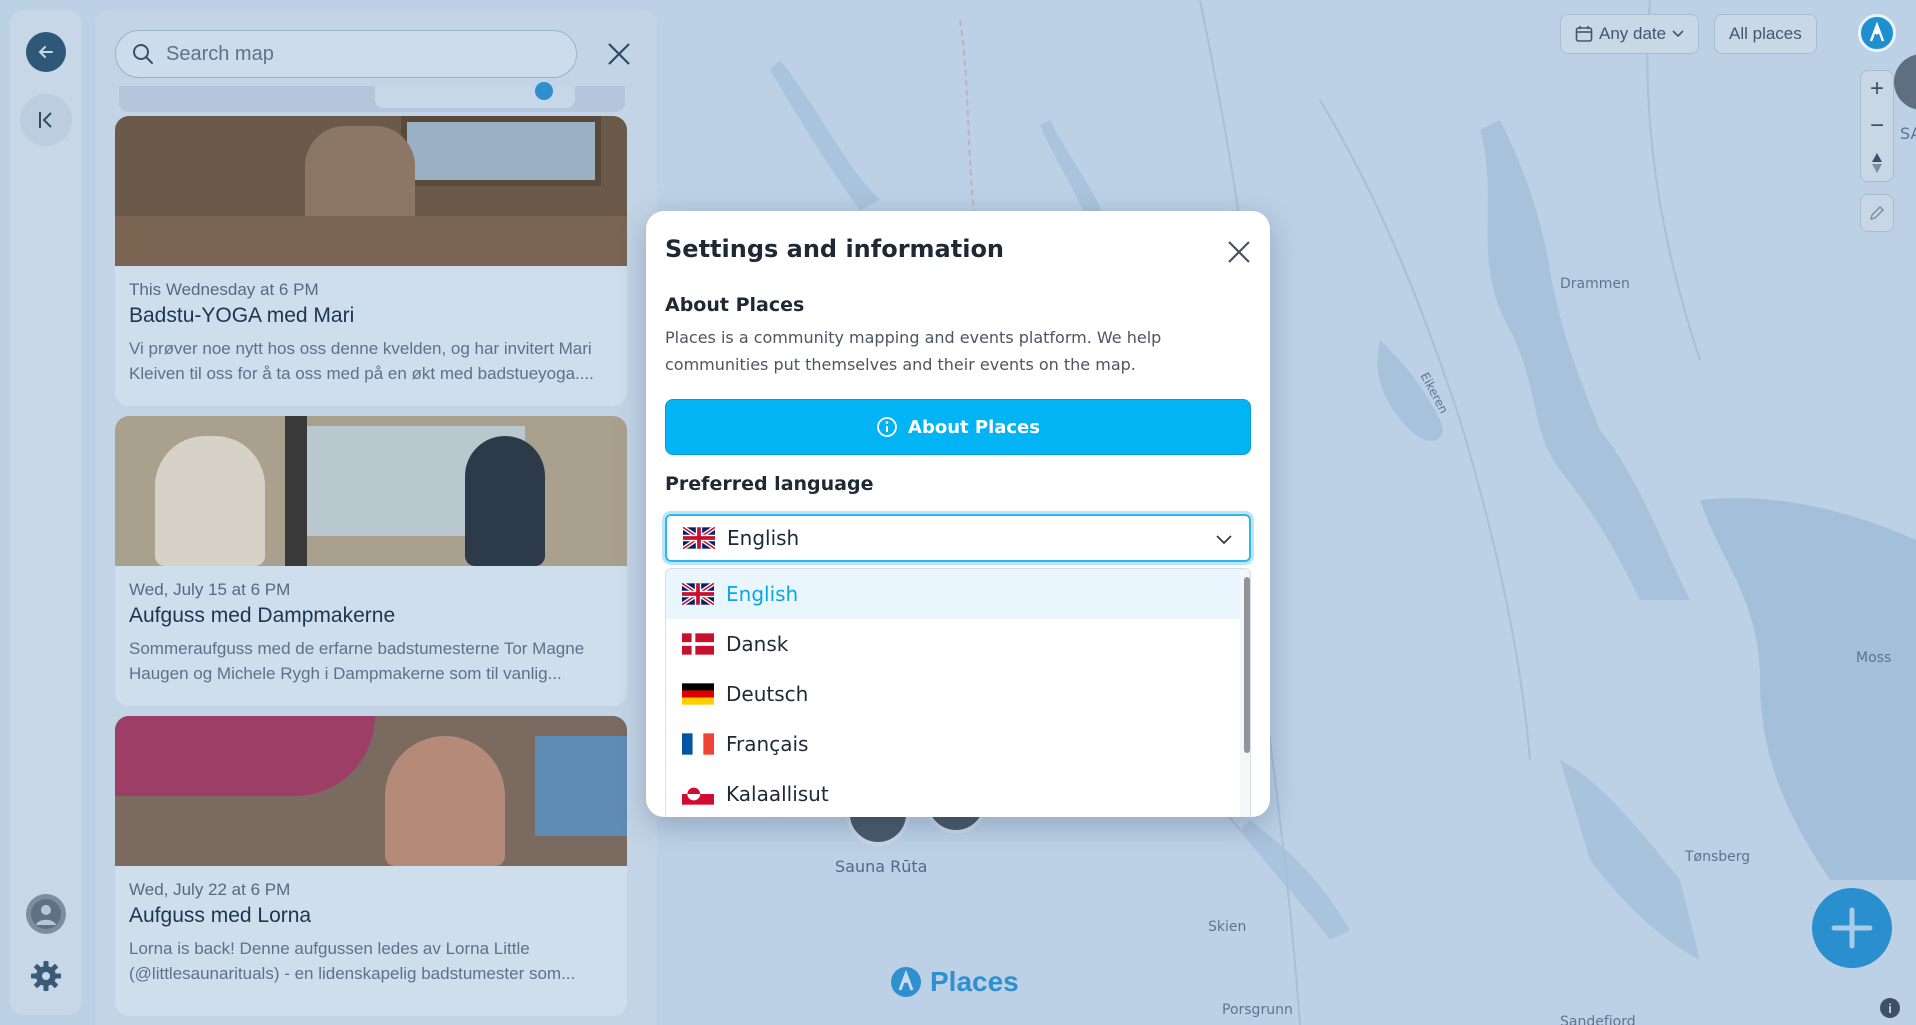 The height and width of the screenshot is (1025, 1916). Describe the element at coordinates (769, 484) in the screenshot. I see `language-heading: Preferred language` at that location.